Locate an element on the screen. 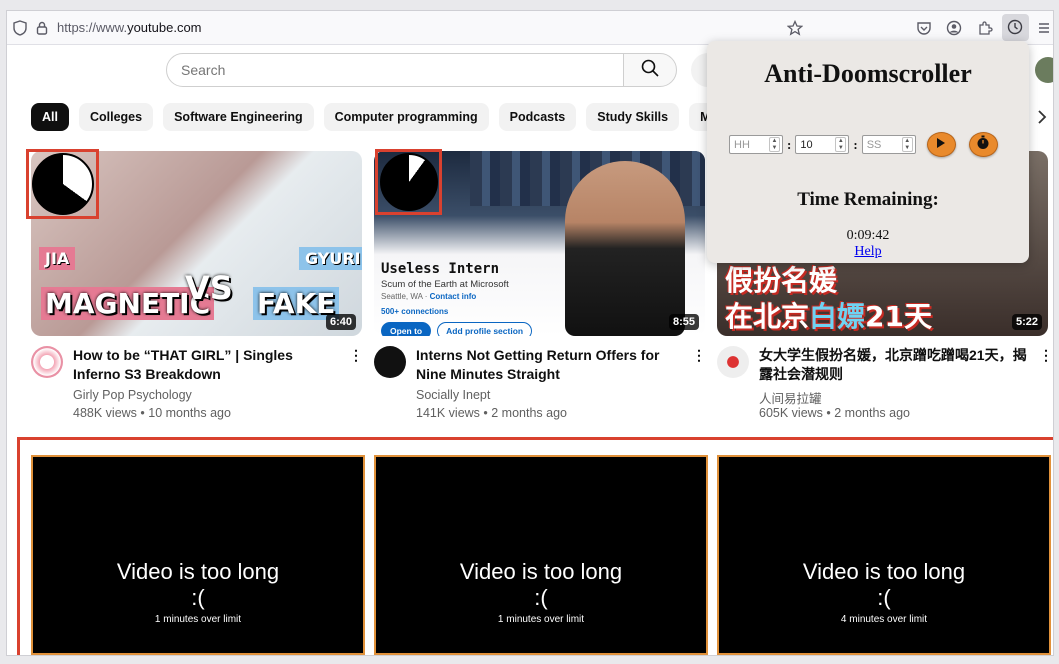  timer-input-row: HH ▲ ▼ : 10 ▲ ▼ : SS ▲ ▼ is located at coordinates (863, 144).